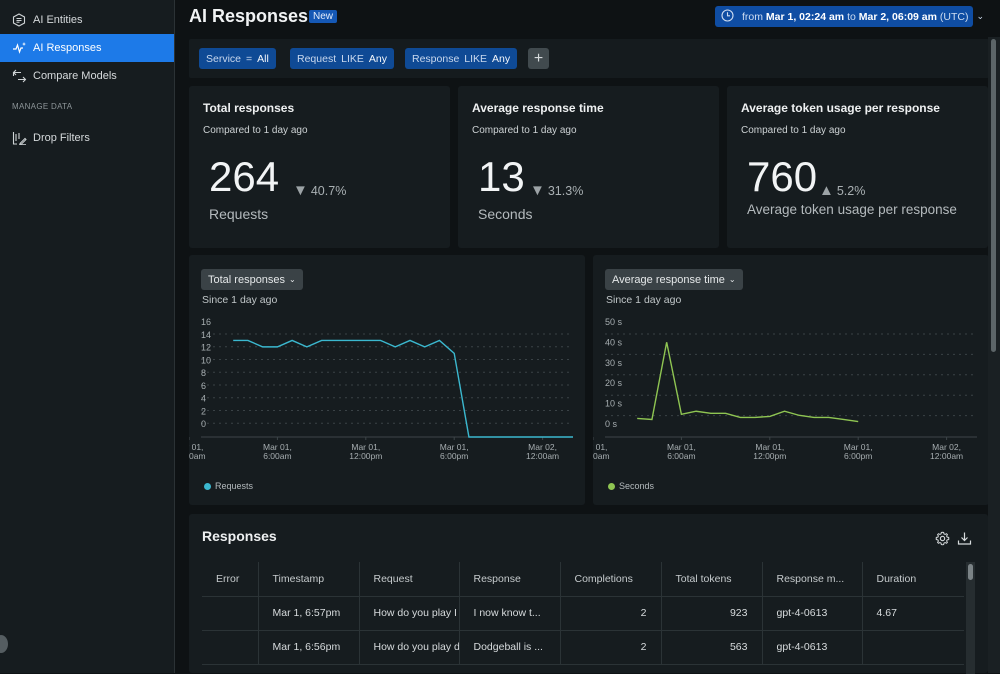 This screenshot has width=1000, height=674. Describe the element at coordinates (19, 76) in the screenshot. I see `compare-arrows-icon` at that location.